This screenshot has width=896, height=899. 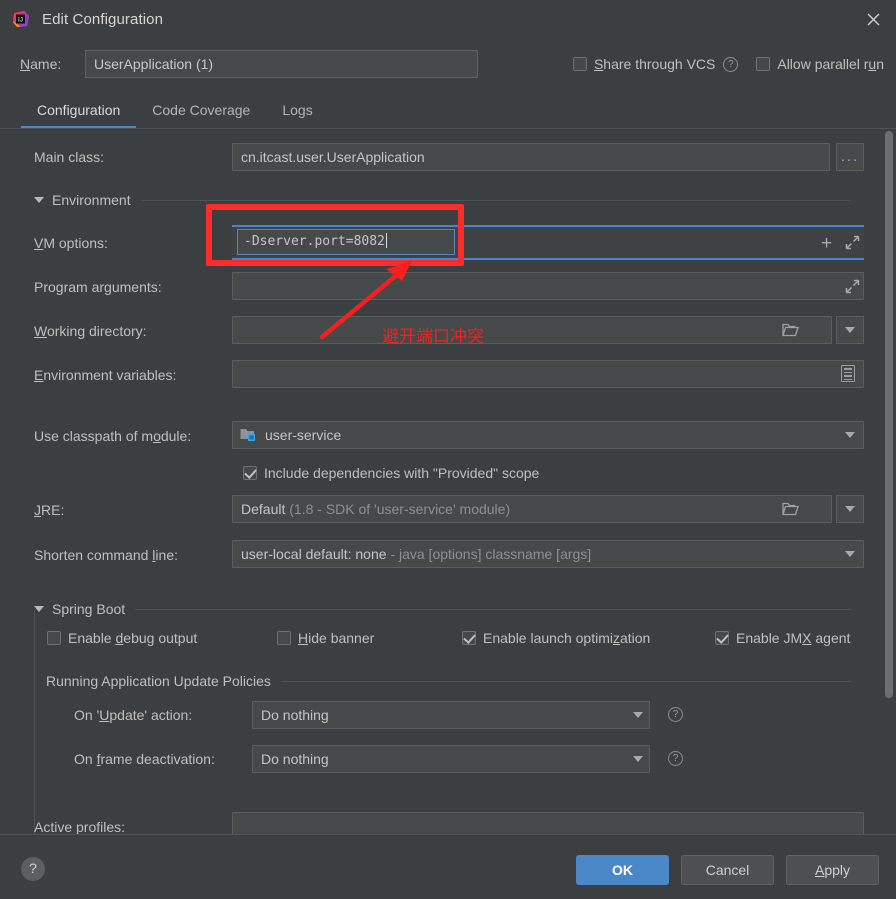 I want to click on spring-boot-section-header: Spring Boot, so click(x=449, y=609).